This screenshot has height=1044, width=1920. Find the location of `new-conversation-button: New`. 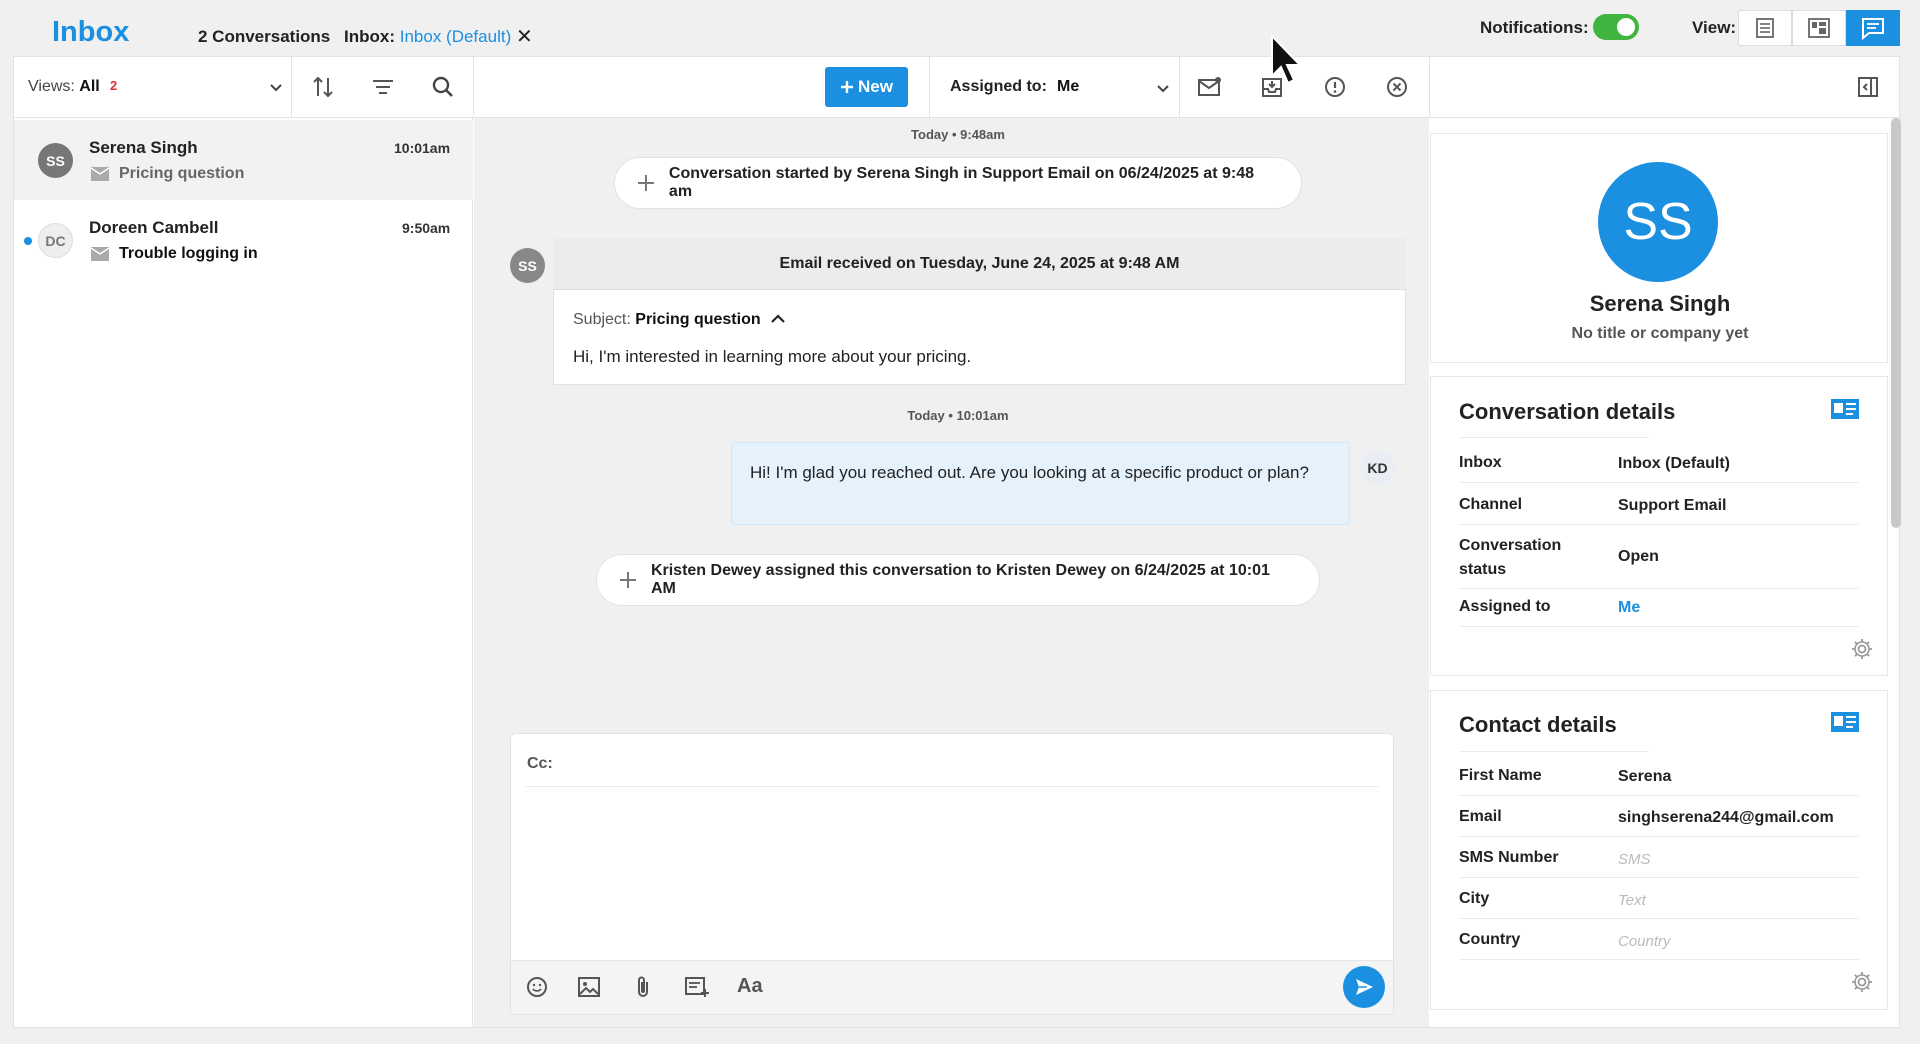

new-conversation-button: New is located at coordinates (866, 87).